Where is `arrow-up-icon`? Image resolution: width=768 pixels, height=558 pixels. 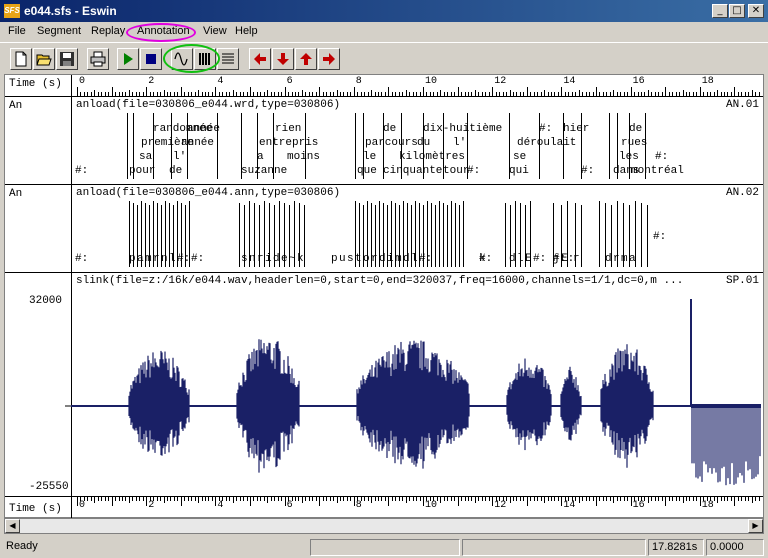 arrow-up-icon is located at coordinates (306, 59).